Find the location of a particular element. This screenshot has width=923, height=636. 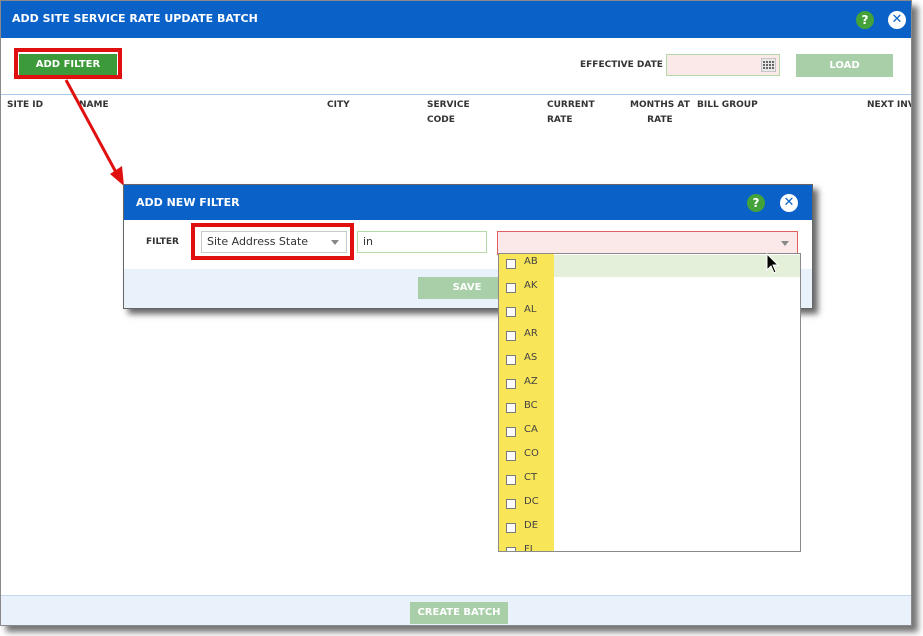

list-item-label: FL is located at coordinates (530, 548).